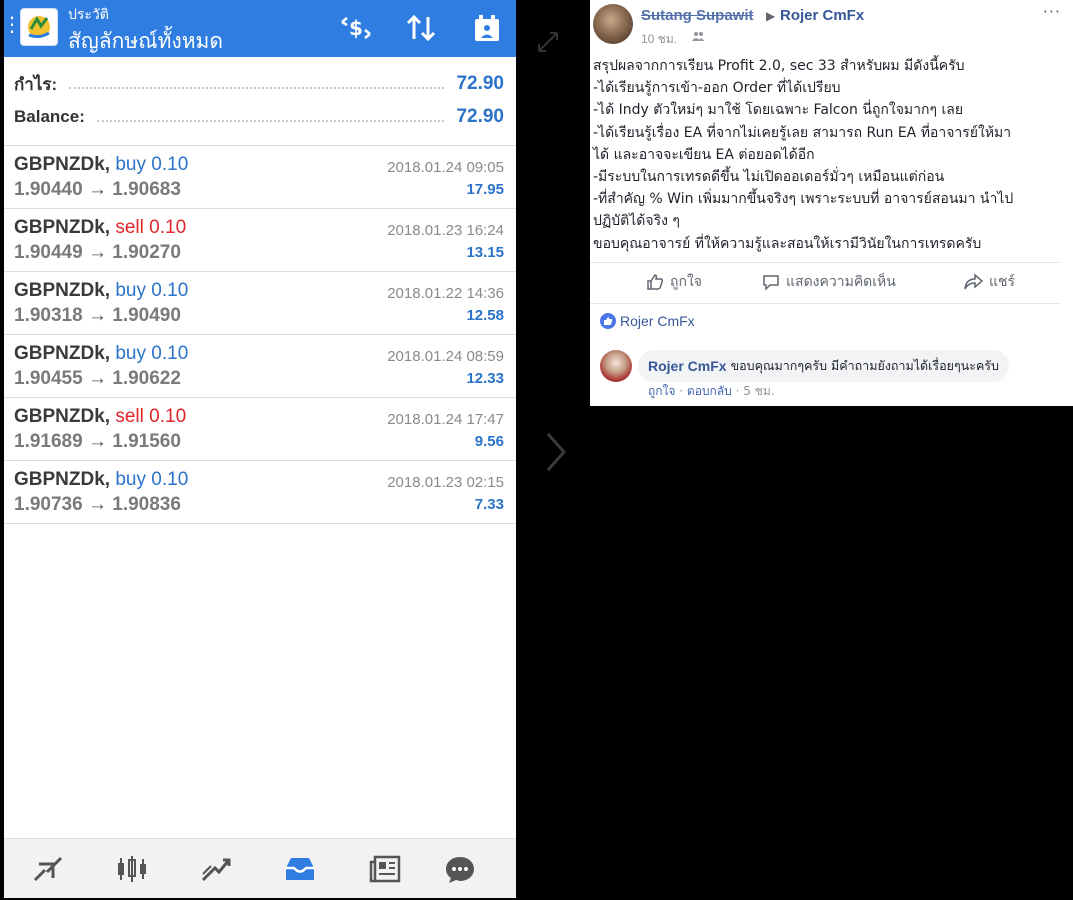 The image size is (1073, 900). Describe the element at coordinates (973, 281) in the screenshot. I see `share-icon` at that location.